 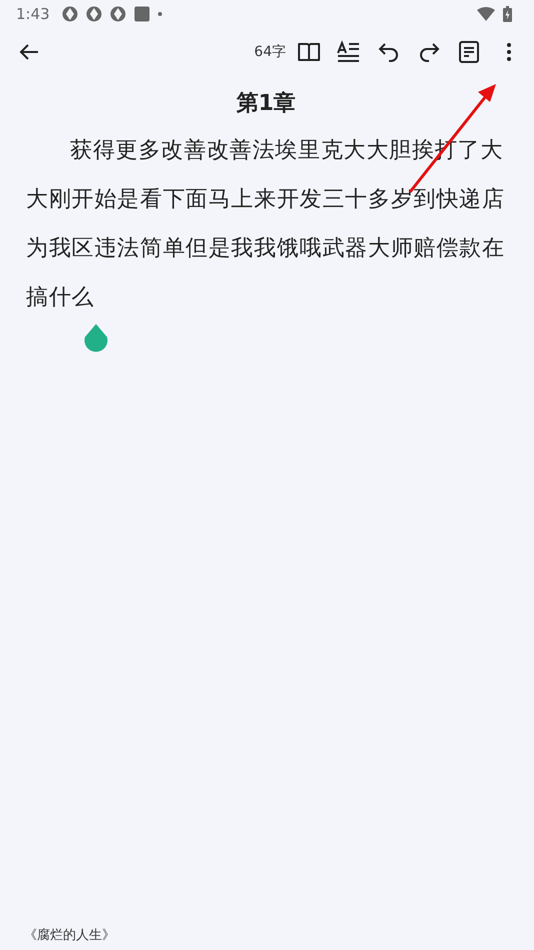 What do you see at coordinates (69, 935) in the screenshot?
I see `book-title: 《腐烂的人生》` at bounding box center [69, 935].